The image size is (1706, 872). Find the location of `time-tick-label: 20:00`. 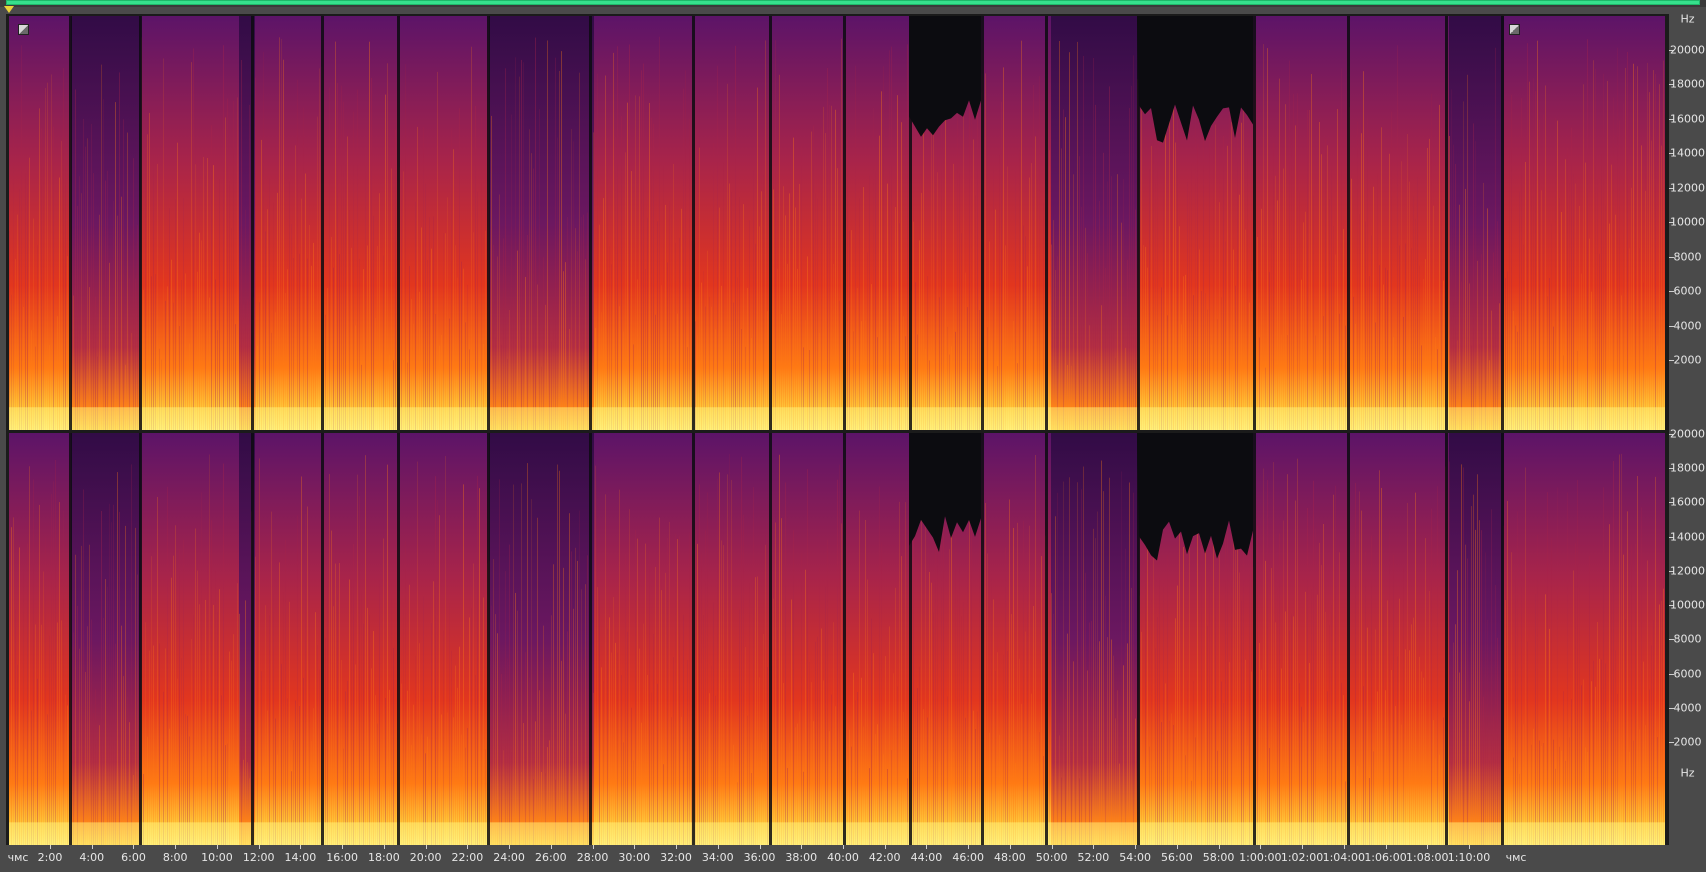

time-tick-label: 20:00 is located at coordinates (425, 857).